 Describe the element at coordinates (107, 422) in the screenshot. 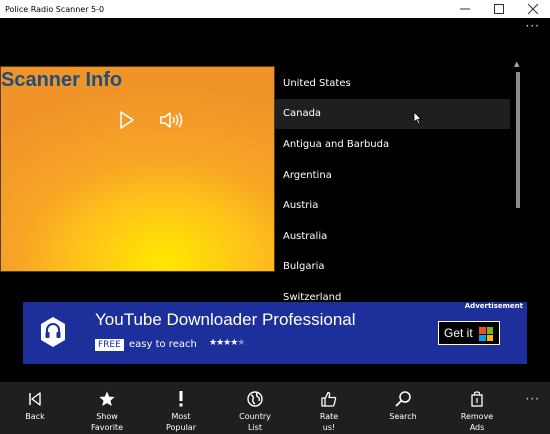

I see `show-favorite-label: Show Favorite` at that location.